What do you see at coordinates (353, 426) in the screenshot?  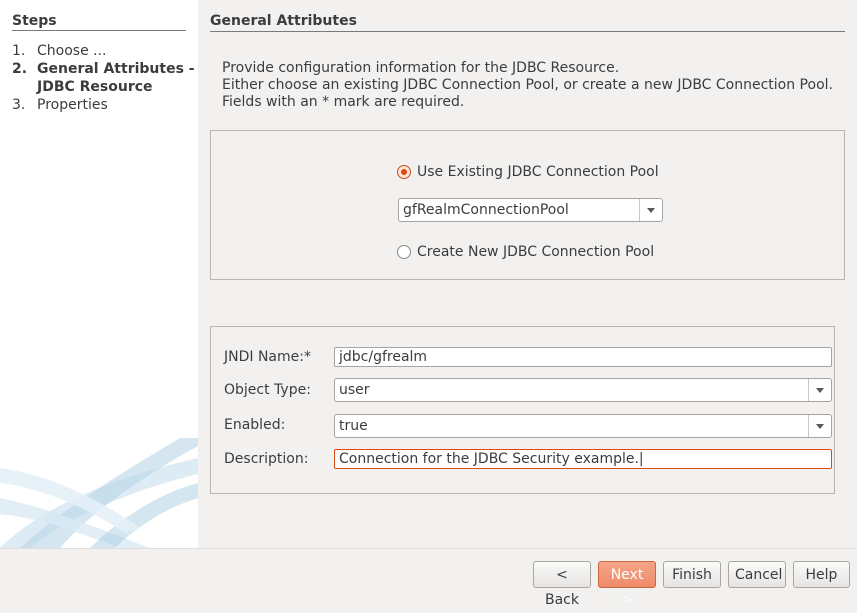 I see `enabled-value: true` at bounding box center [353, 426].